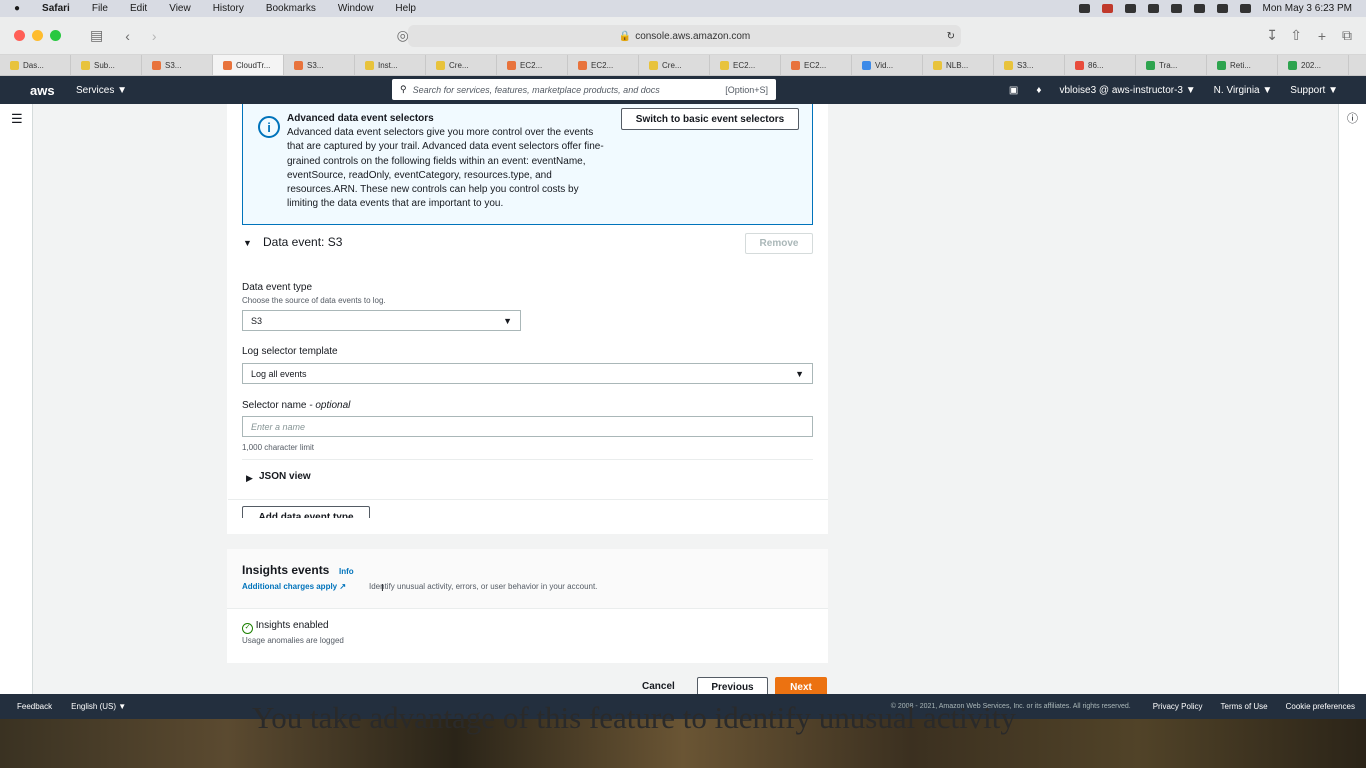  I want to click on address-bar: 🔒 console.aws.amazon.com ↻, so click(684, 36).